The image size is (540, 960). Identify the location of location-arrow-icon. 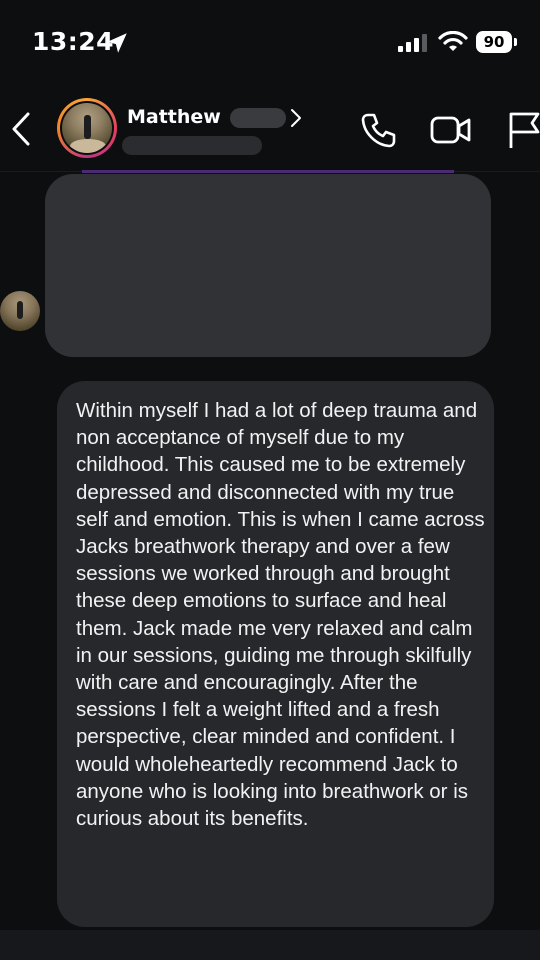
(117, 43).